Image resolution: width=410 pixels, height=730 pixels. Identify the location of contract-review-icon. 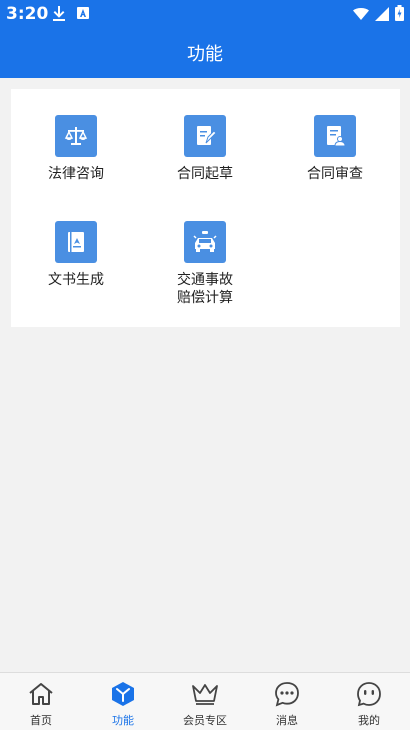
(335, 136).